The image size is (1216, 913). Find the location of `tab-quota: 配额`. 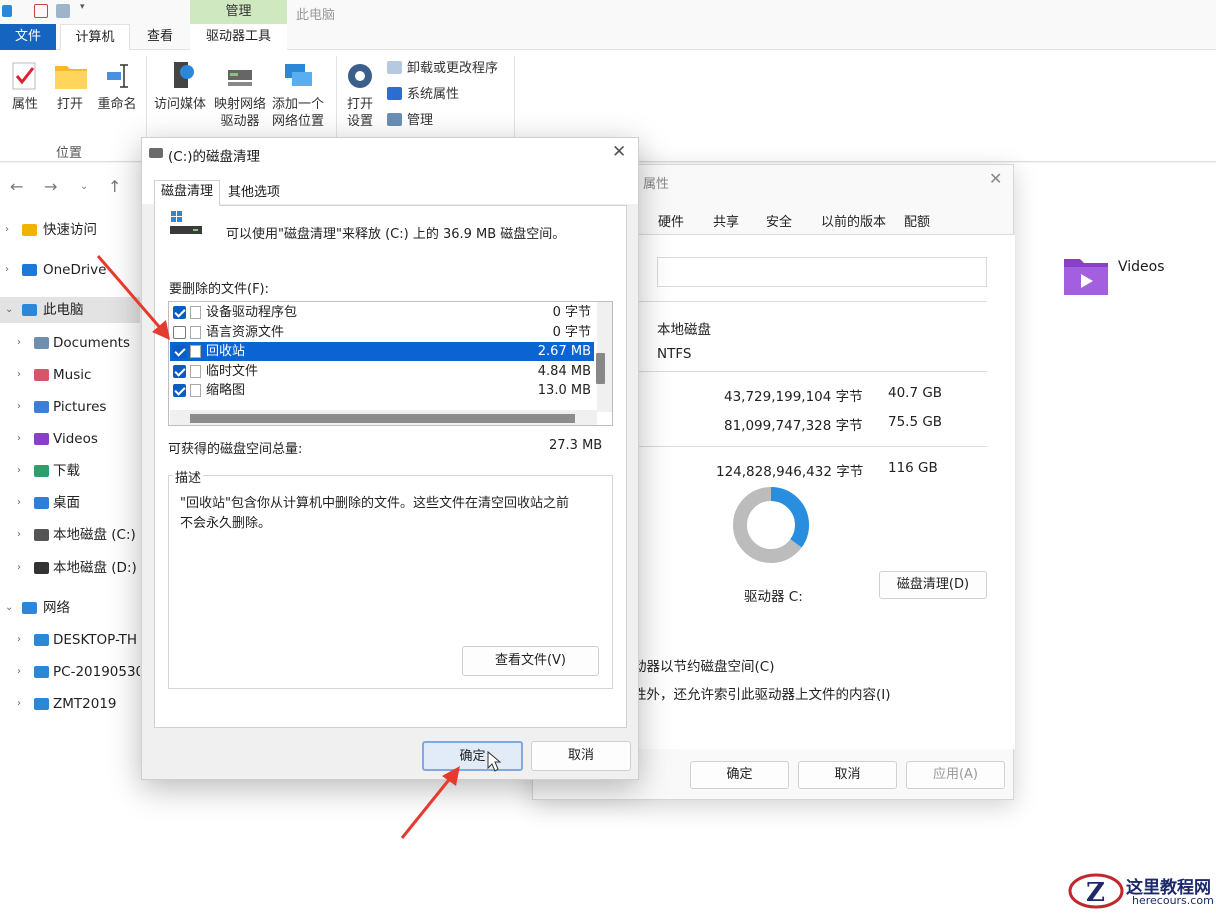

tab-quota: 配额 is located at coordinates (917, 220).